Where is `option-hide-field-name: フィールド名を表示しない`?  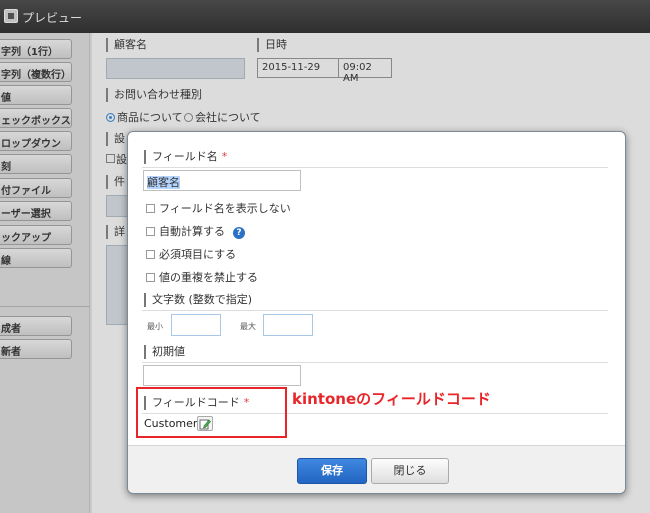
option-hide-field-name: フィールド名を表示しない is located at coordinates (218, 207).